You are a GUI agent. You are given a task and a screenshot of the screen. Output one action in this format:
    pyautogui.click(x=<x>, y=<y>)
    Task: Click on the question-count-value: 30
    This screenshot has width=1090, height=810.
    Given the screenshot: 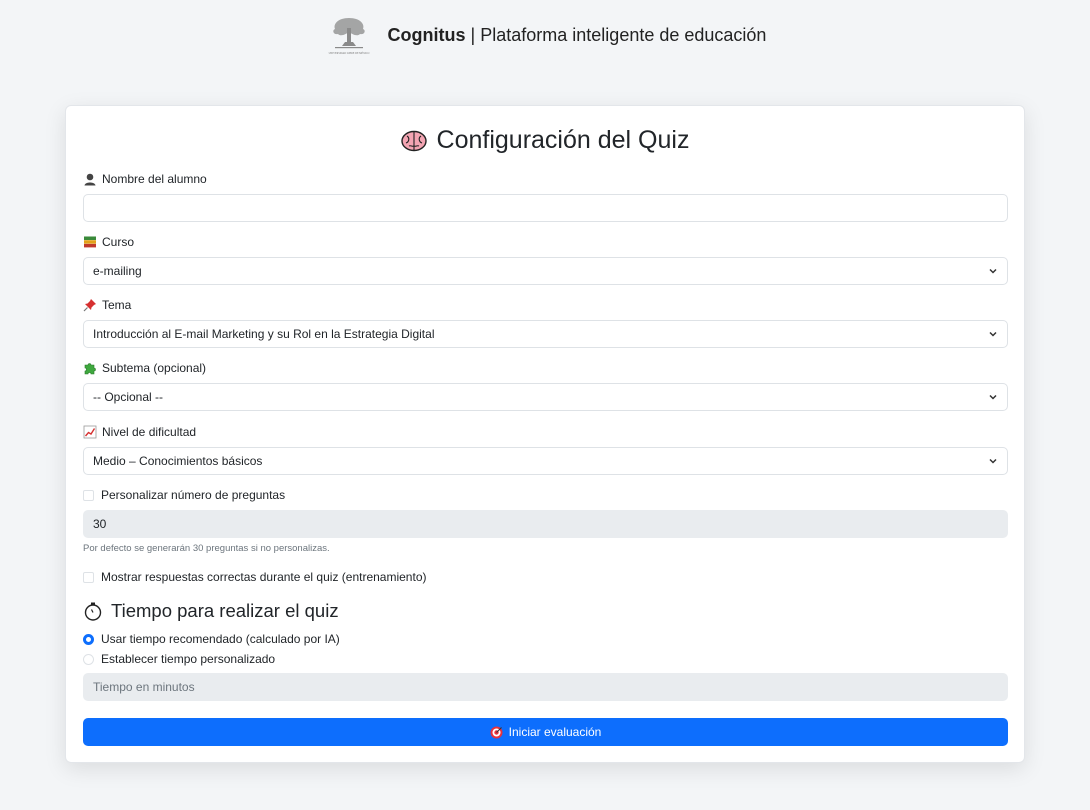 What is the action you would take?
    pyautogui.click(x=100, y=524)
    